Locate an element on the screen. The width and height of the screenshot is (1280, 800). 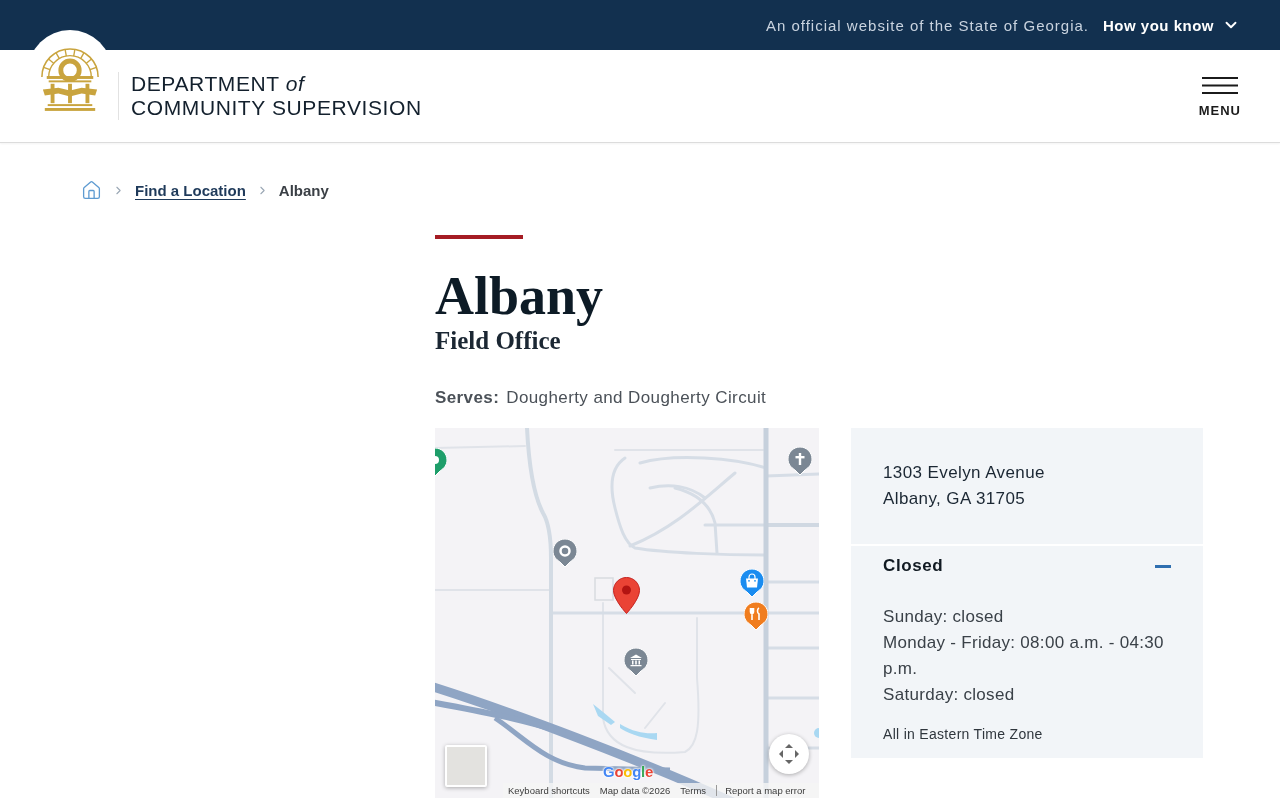
minus-icon is located at coordinates (1163, 566).